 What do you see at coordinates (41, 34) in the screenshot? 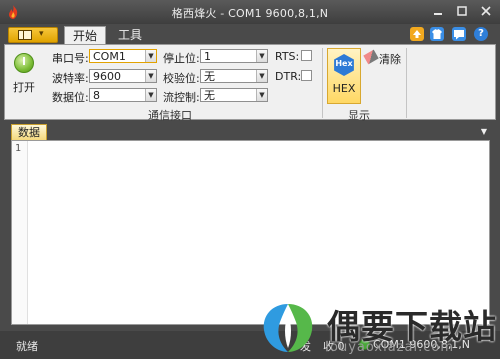
I see `chevron-down-icon: ▾` at bounding box center [41, 34].